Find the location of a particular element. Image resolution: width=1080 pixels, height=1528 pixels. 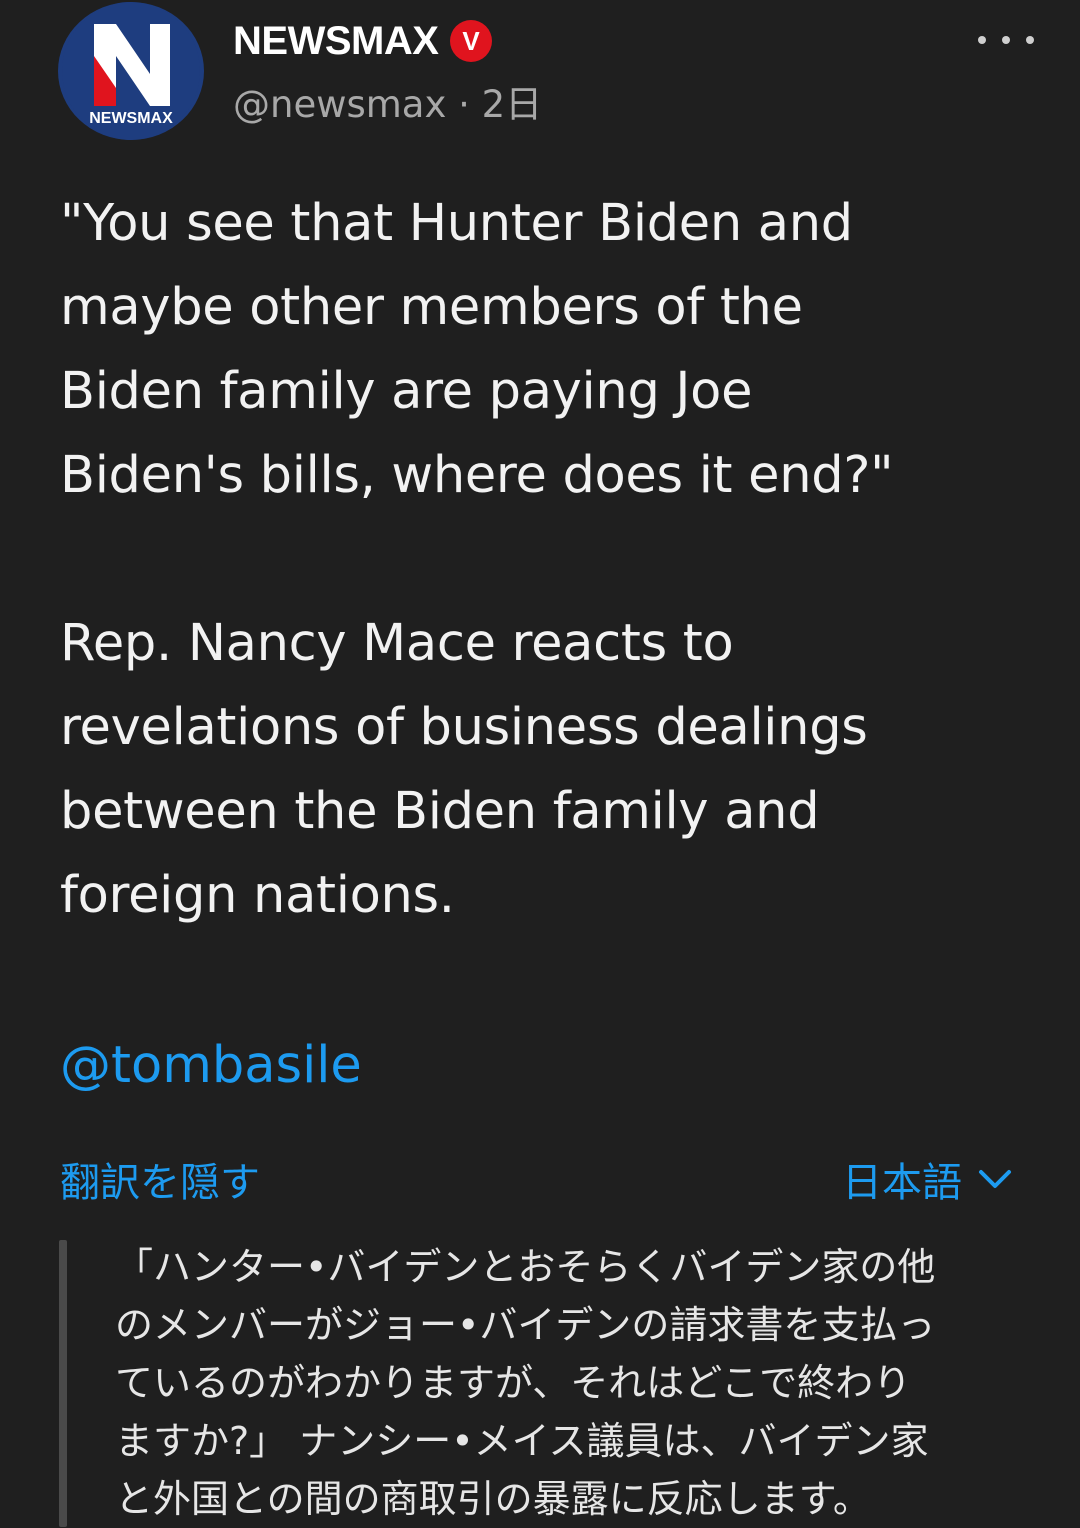

timestamp: 2日 is located at coordinates (512, 104).